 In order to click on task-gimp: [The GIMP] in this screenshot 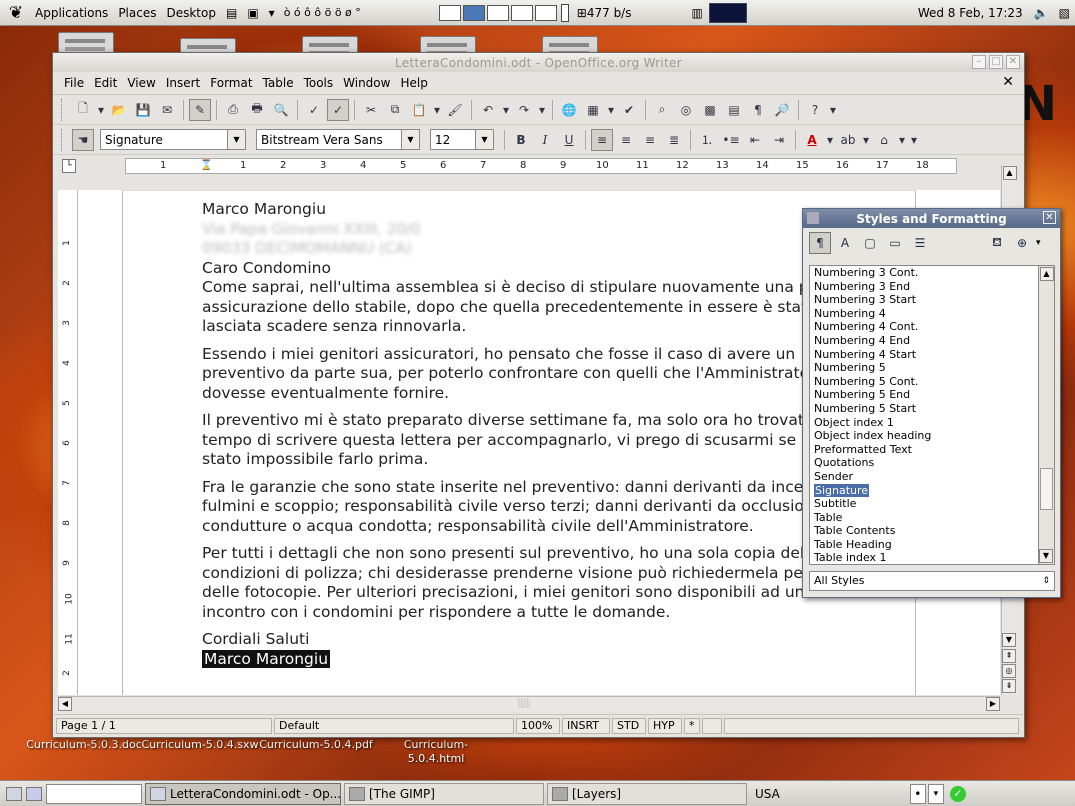, I will do `click(444, 793)`.